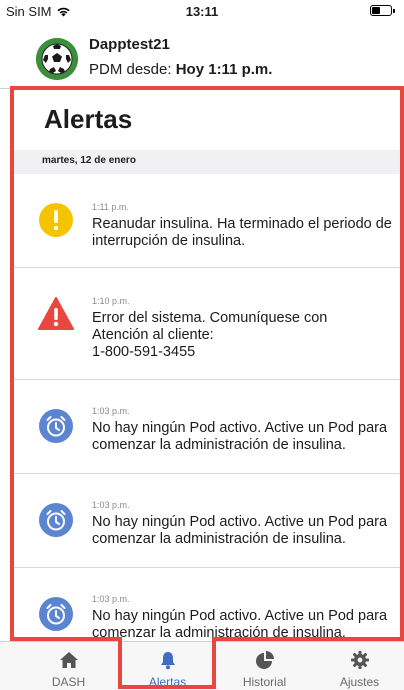 The width and height of the screenshot is (404, 690). I want to click on pdm-since-value: Hoy 1:11 p.m., so click(224, 69).